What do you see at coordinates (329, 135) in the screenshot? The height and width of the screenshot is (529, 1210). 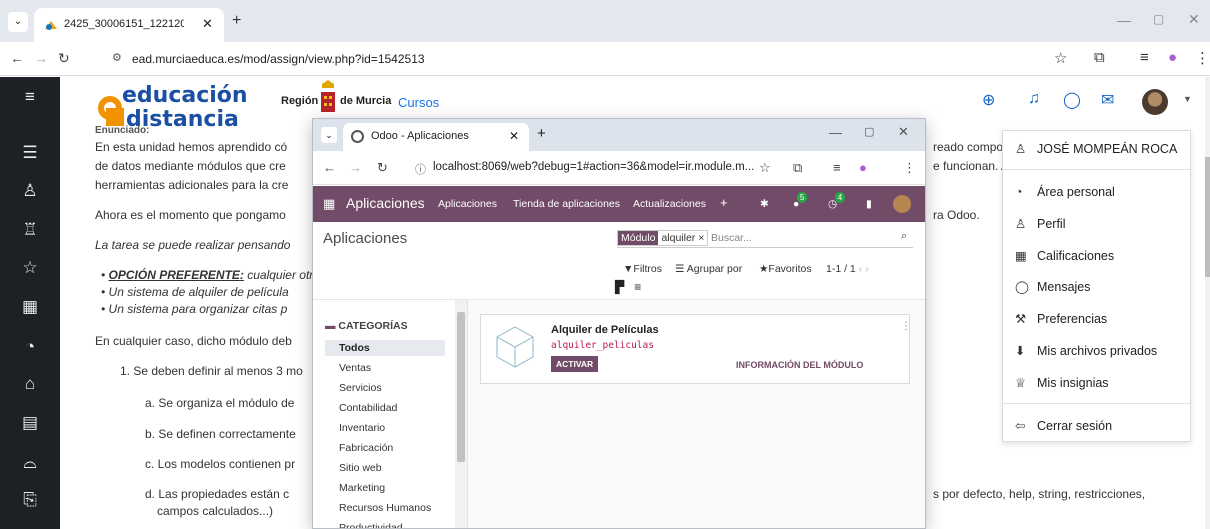 I see `popup-tab-search-button: ⌄` at bounding box center [329, 135].